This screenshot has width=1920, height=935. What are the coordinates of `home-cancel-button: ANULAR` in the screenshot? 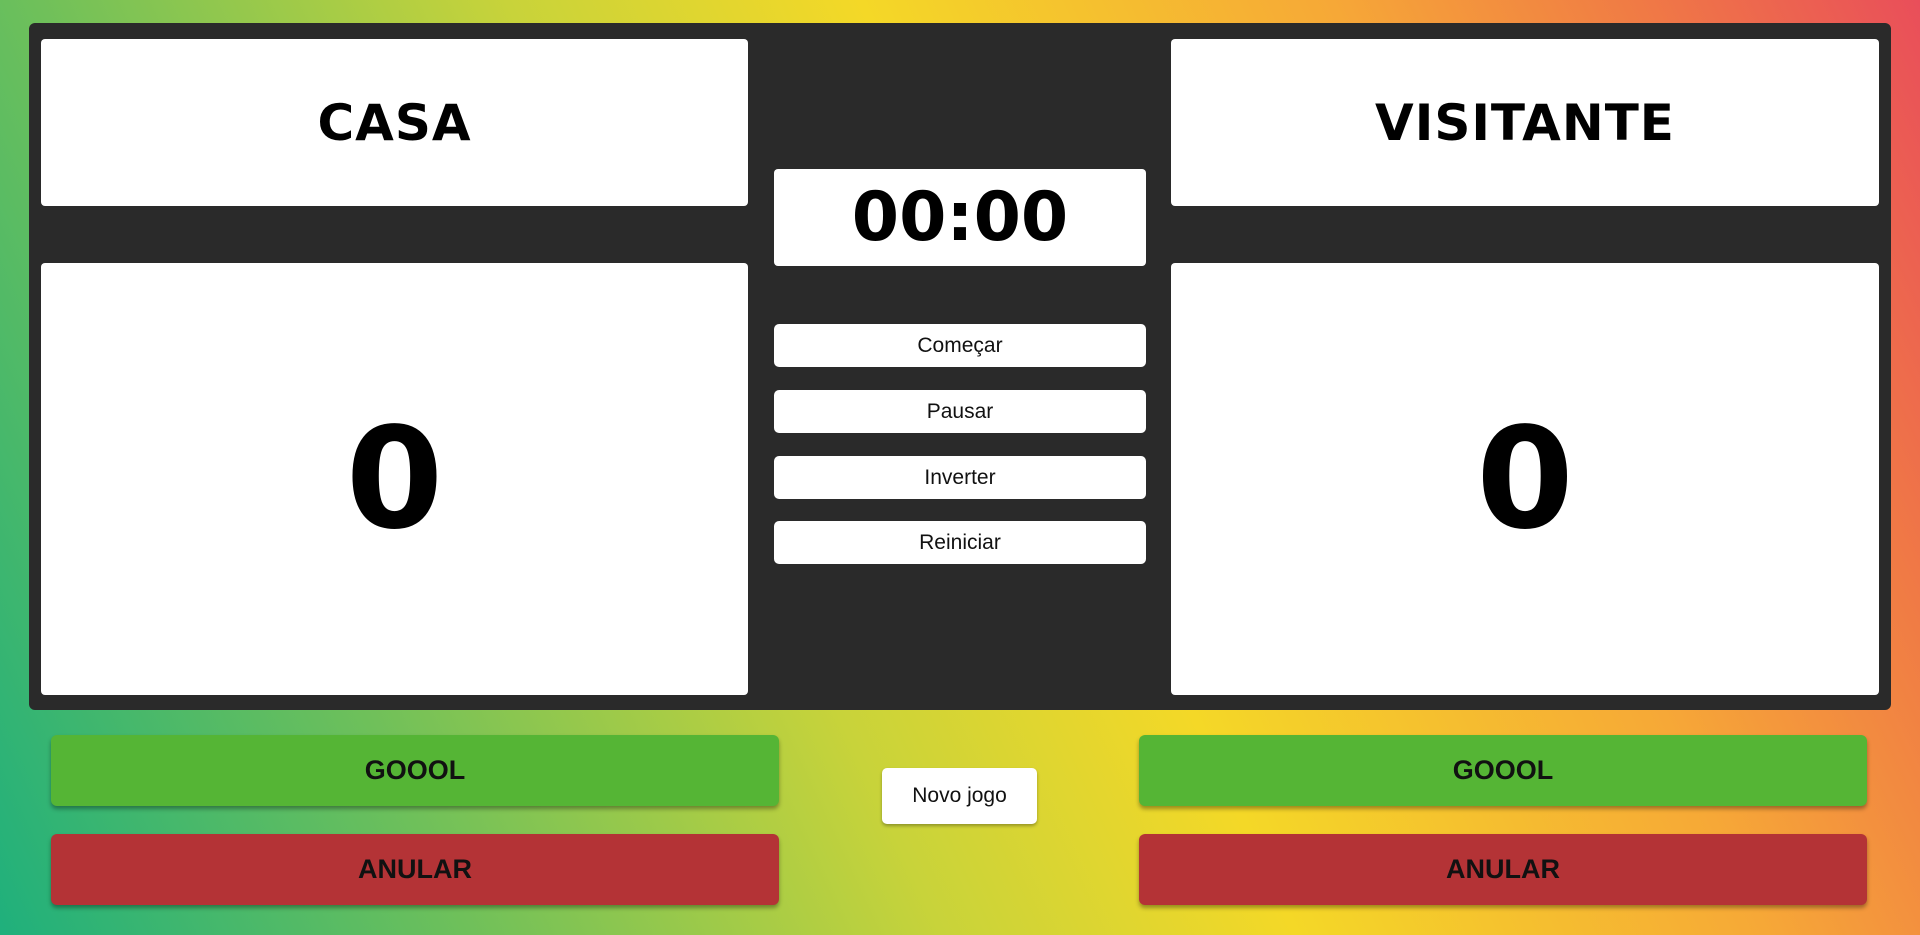 It's located at (415, 869).